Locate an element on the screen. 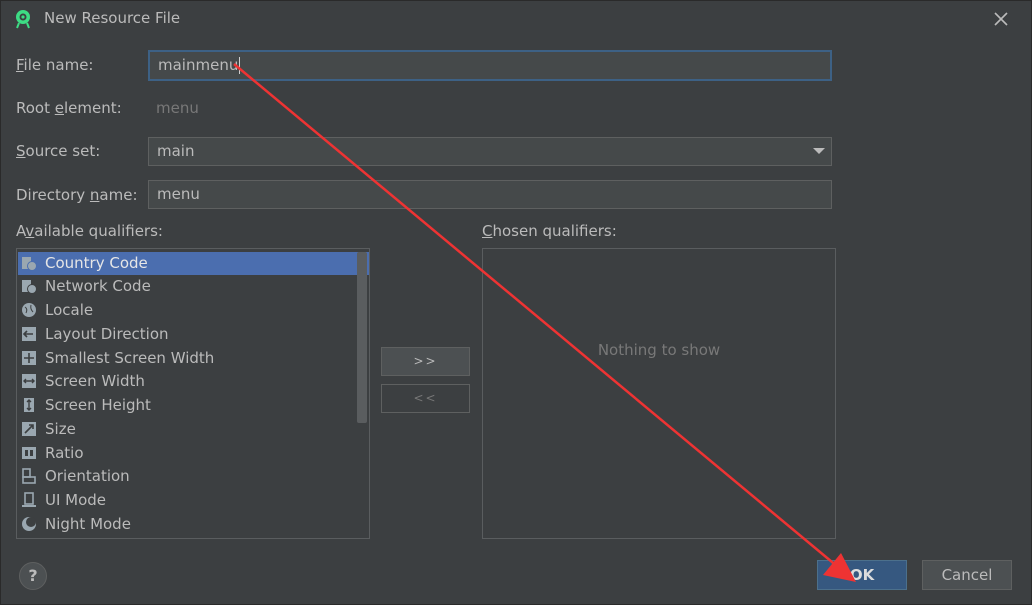 Image resolution: width=1032 pixels, height=605 pixels. list-item: Night Mode is located at coordinates (193, 524).